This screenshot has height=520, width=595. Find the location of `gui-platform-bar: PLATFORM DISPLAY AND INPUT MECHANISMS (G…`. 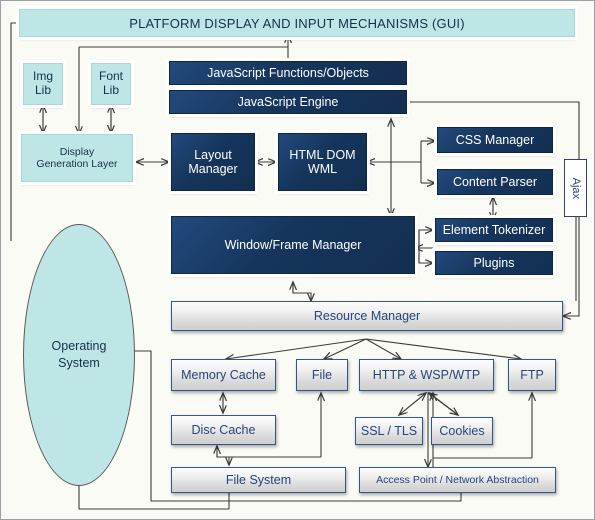

gui-platform-bar: PLATFORM DISPLAY AND INPUT MECHANISMS (G… is located at coordinates (297, 23).